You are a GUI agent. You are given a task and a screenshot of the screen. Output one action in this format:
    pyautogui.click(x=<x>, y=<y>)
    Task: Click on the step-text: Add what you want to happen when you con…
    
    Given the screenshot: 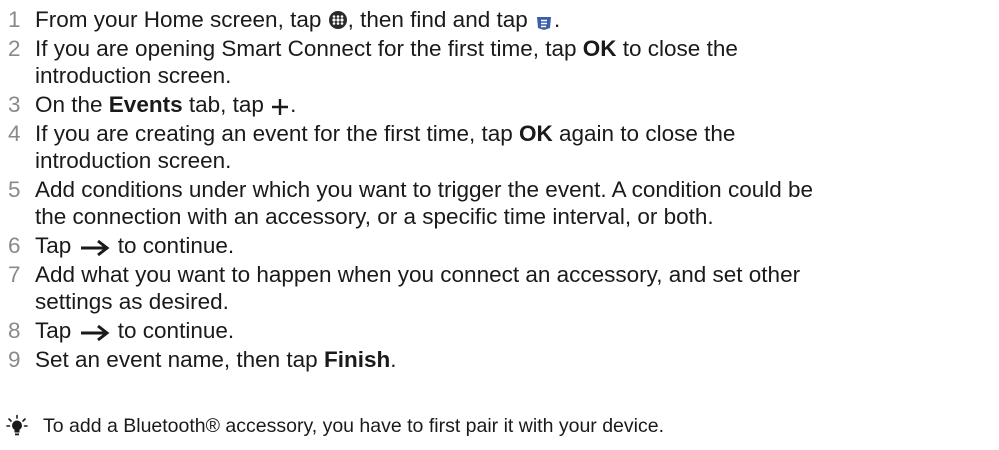 What is the action you would take?
    pyautogui.click(x=418, y=288)
    